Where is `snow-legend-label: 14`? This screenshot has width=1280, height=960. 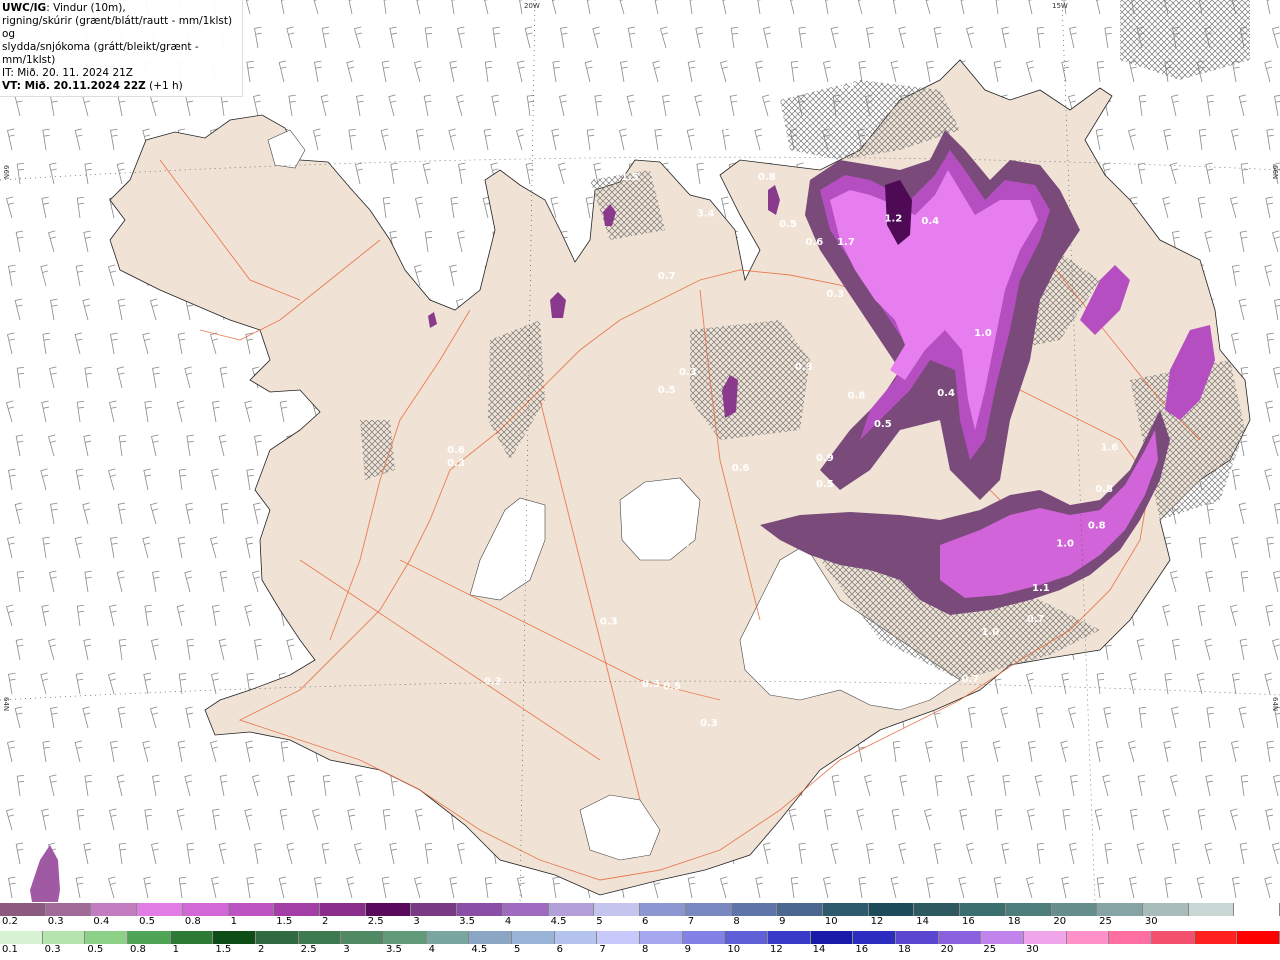
snow-legend-label: 14 is located at coordinates (923, 921).